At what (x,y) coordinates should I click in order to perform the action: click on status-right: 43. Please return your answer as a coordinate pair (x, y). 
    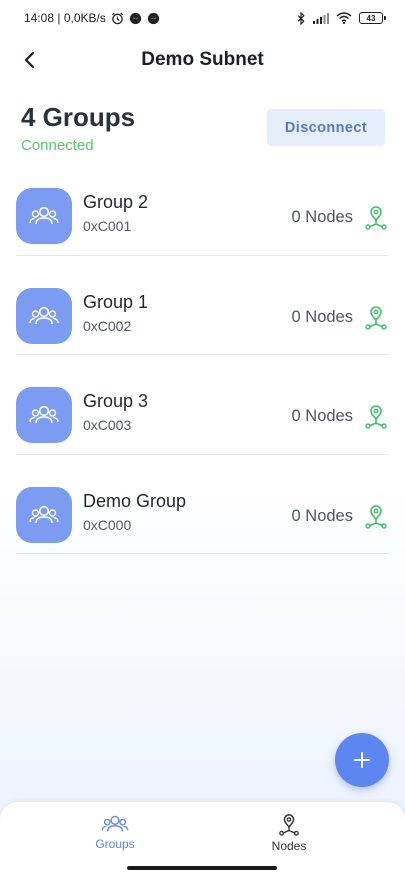
    Looking at the image, I should click on (341, 18).